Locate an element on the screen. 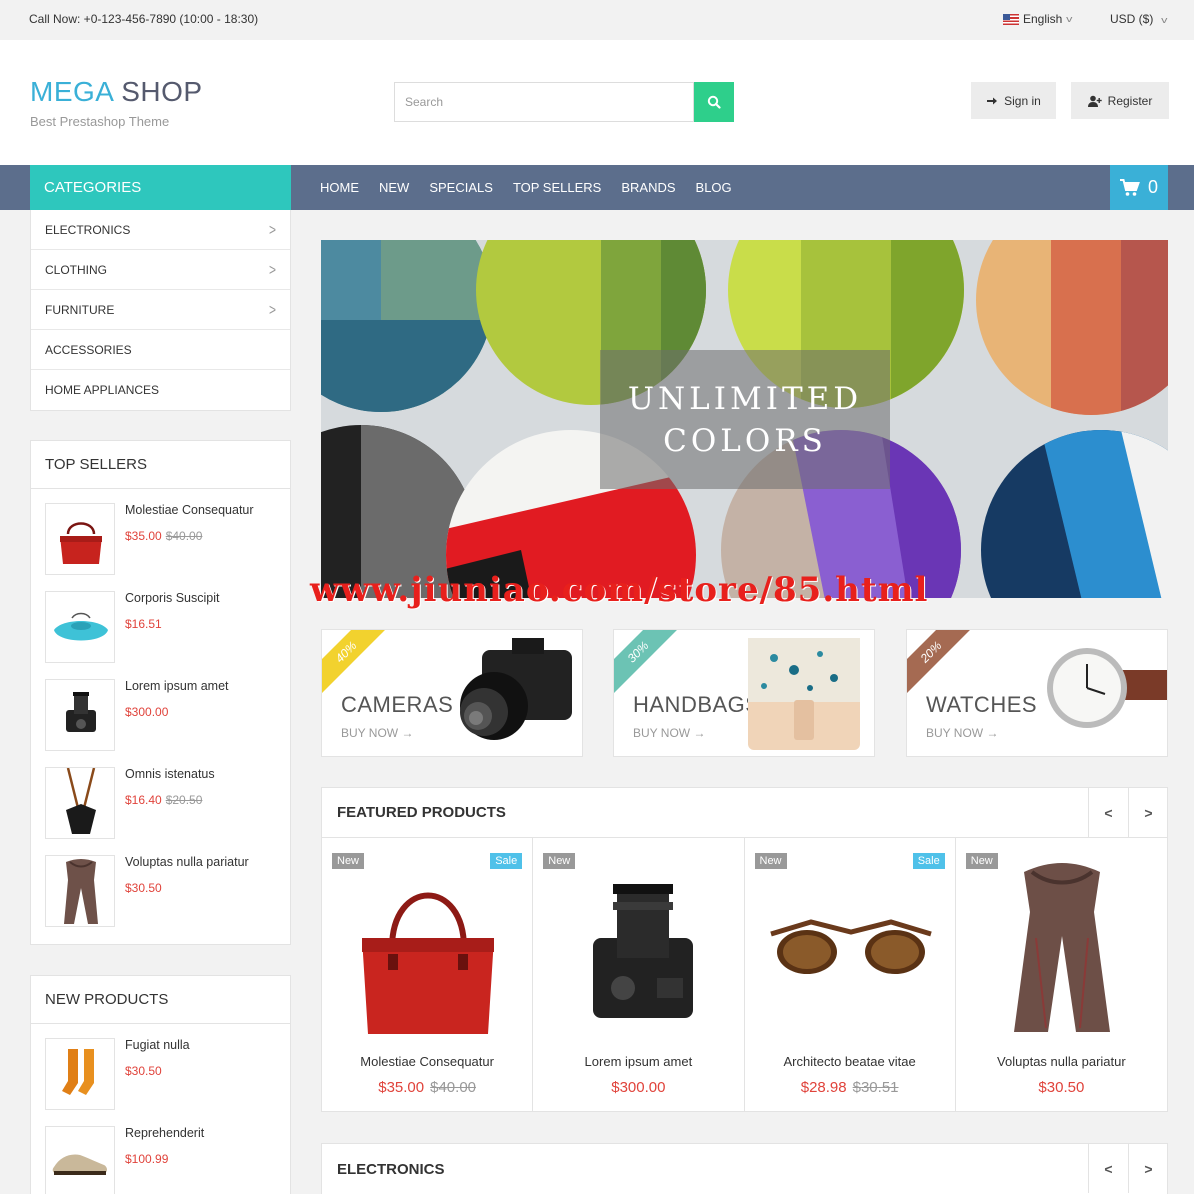 The width and height of the screenshot is (1194, 1194). product-price: $100.99 is located at coordinates (146, 1159).